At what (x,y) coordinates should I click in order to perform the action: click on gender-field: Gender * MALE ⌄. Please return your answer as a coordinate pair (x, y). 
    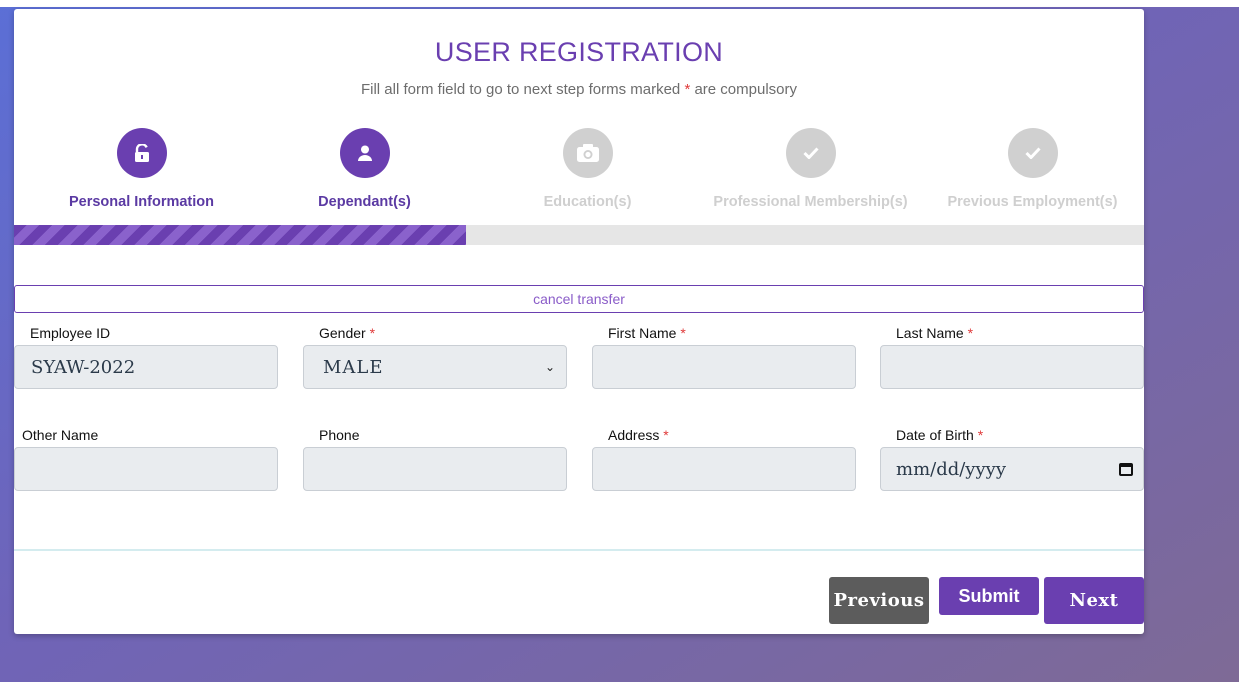
    Looking at the image, I should click on (435, 357).